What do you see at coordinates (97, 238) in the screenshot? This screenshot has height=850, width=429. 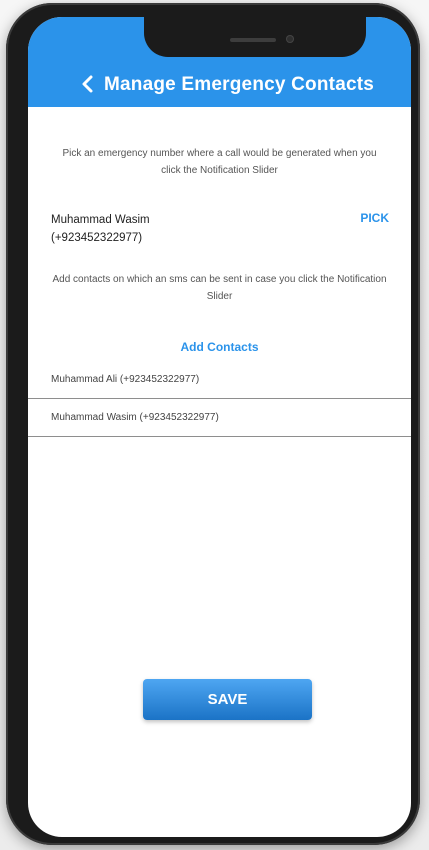 I see `contact-number: (+923452322977)` at bounding box center [97, 238].